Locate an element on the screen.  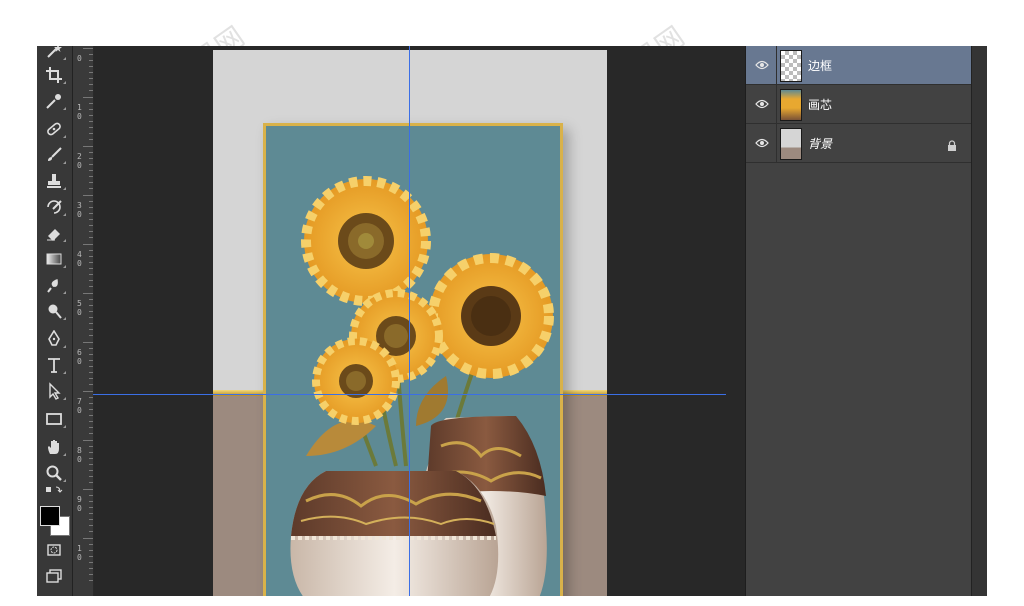
magic-wand-icon is located at coordinates (54, 54).